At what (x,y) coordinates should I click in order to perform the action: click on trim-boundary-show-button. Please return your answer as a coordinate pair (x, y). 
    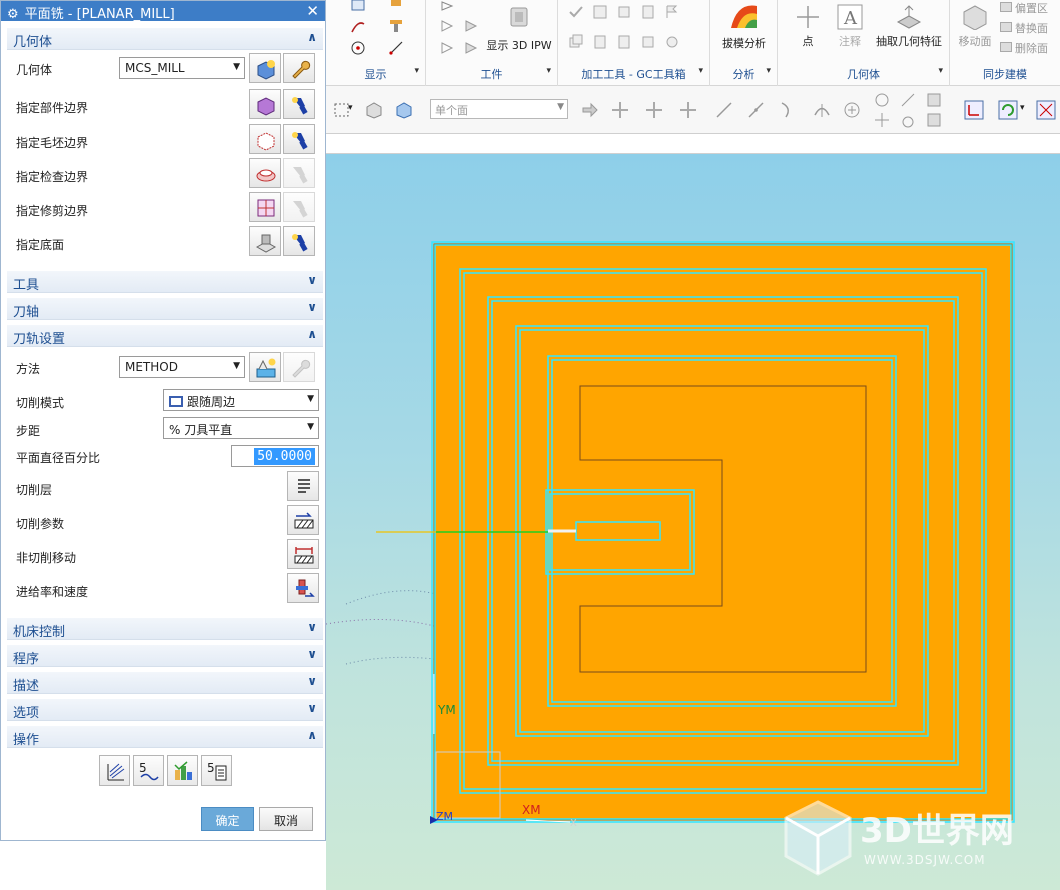
    Looking at the image, I should click on (299, 207).